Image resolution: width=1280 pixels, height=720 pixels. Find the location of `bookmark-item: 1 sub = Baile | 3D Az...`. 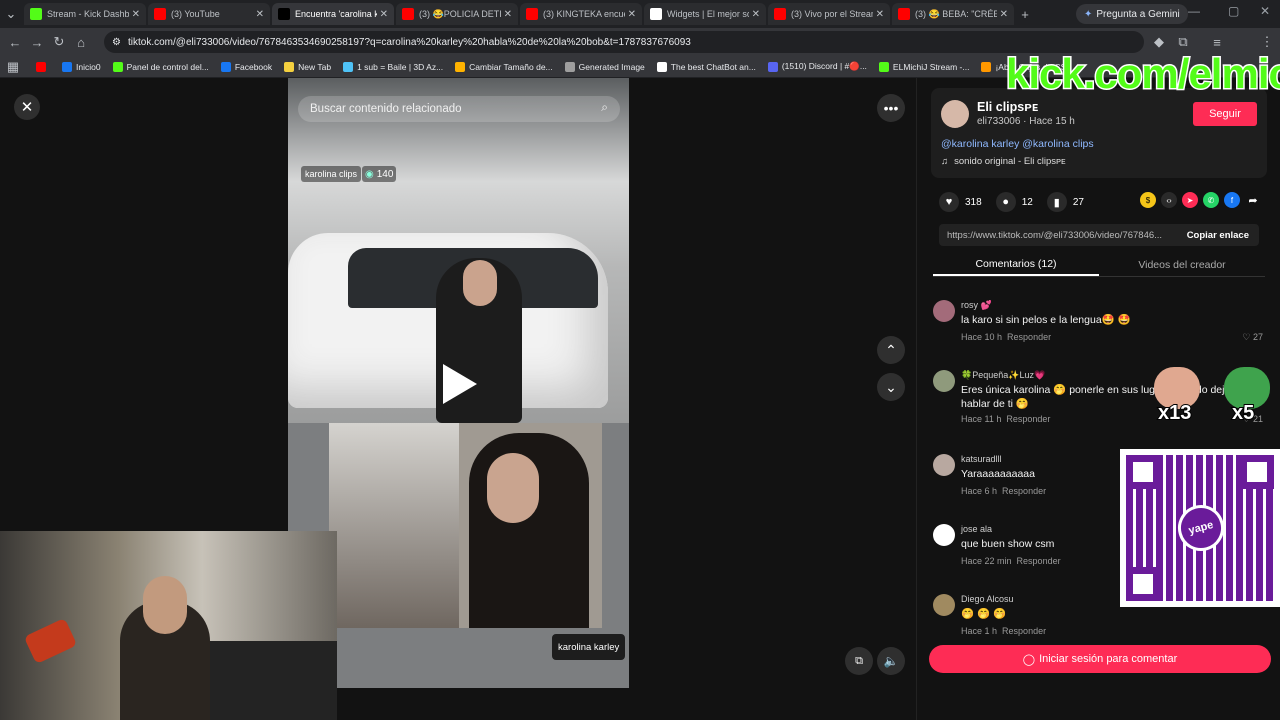

bookmark-item: 1 sub = Baile | 3D Az... is located at coordinates (393, 66).